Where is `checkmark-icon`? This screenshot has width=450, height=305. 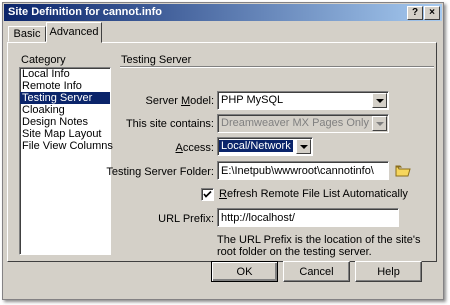 checkmark-icon is located at coordinates (207, 194).